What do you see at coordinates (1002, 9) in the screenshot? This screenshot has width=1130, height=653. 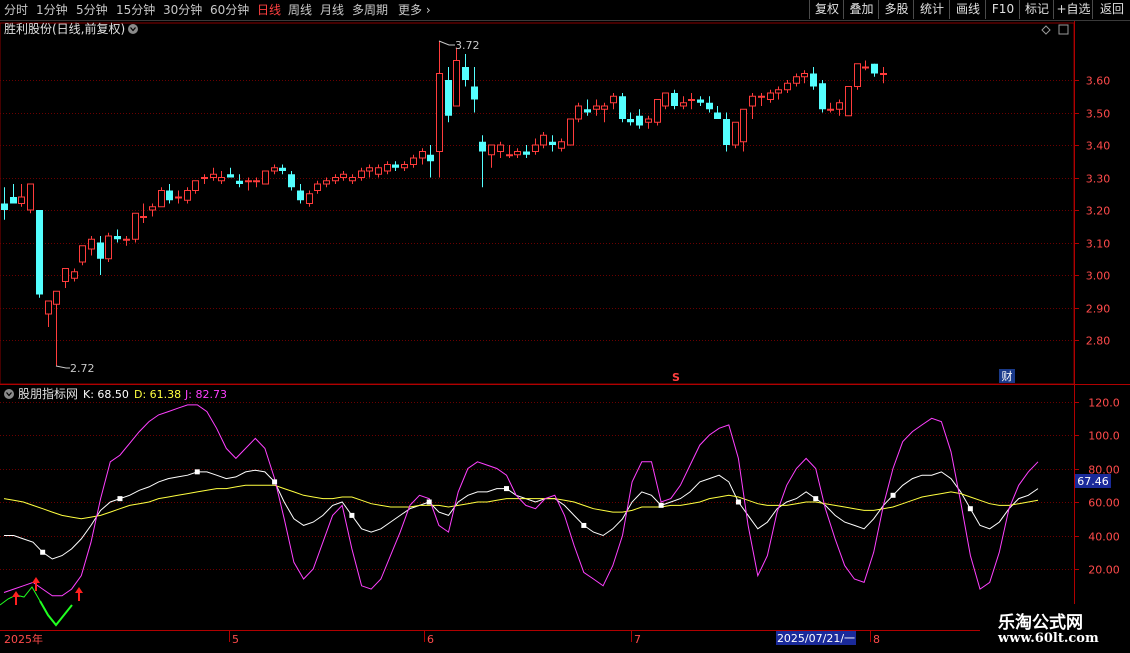 I see `toolbar-button-5: F10` at bounding box center [1002, 9].